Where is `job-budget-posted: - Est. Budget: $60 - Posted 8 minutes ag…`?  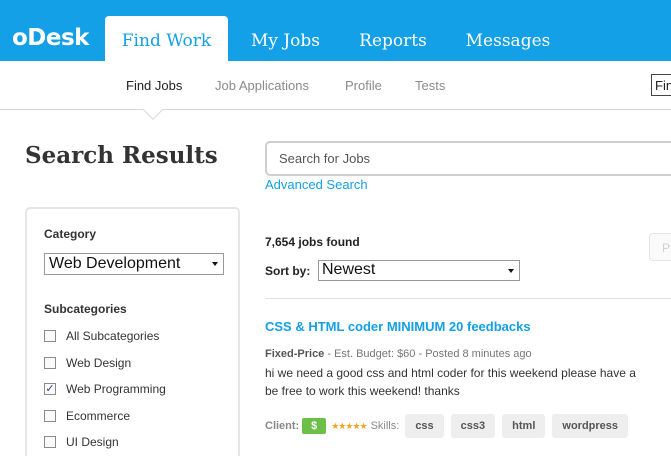
job-budget-posted: - Est. Budget: $60 - Posted 8 minutes ag… is located at coordinates (428, 354).